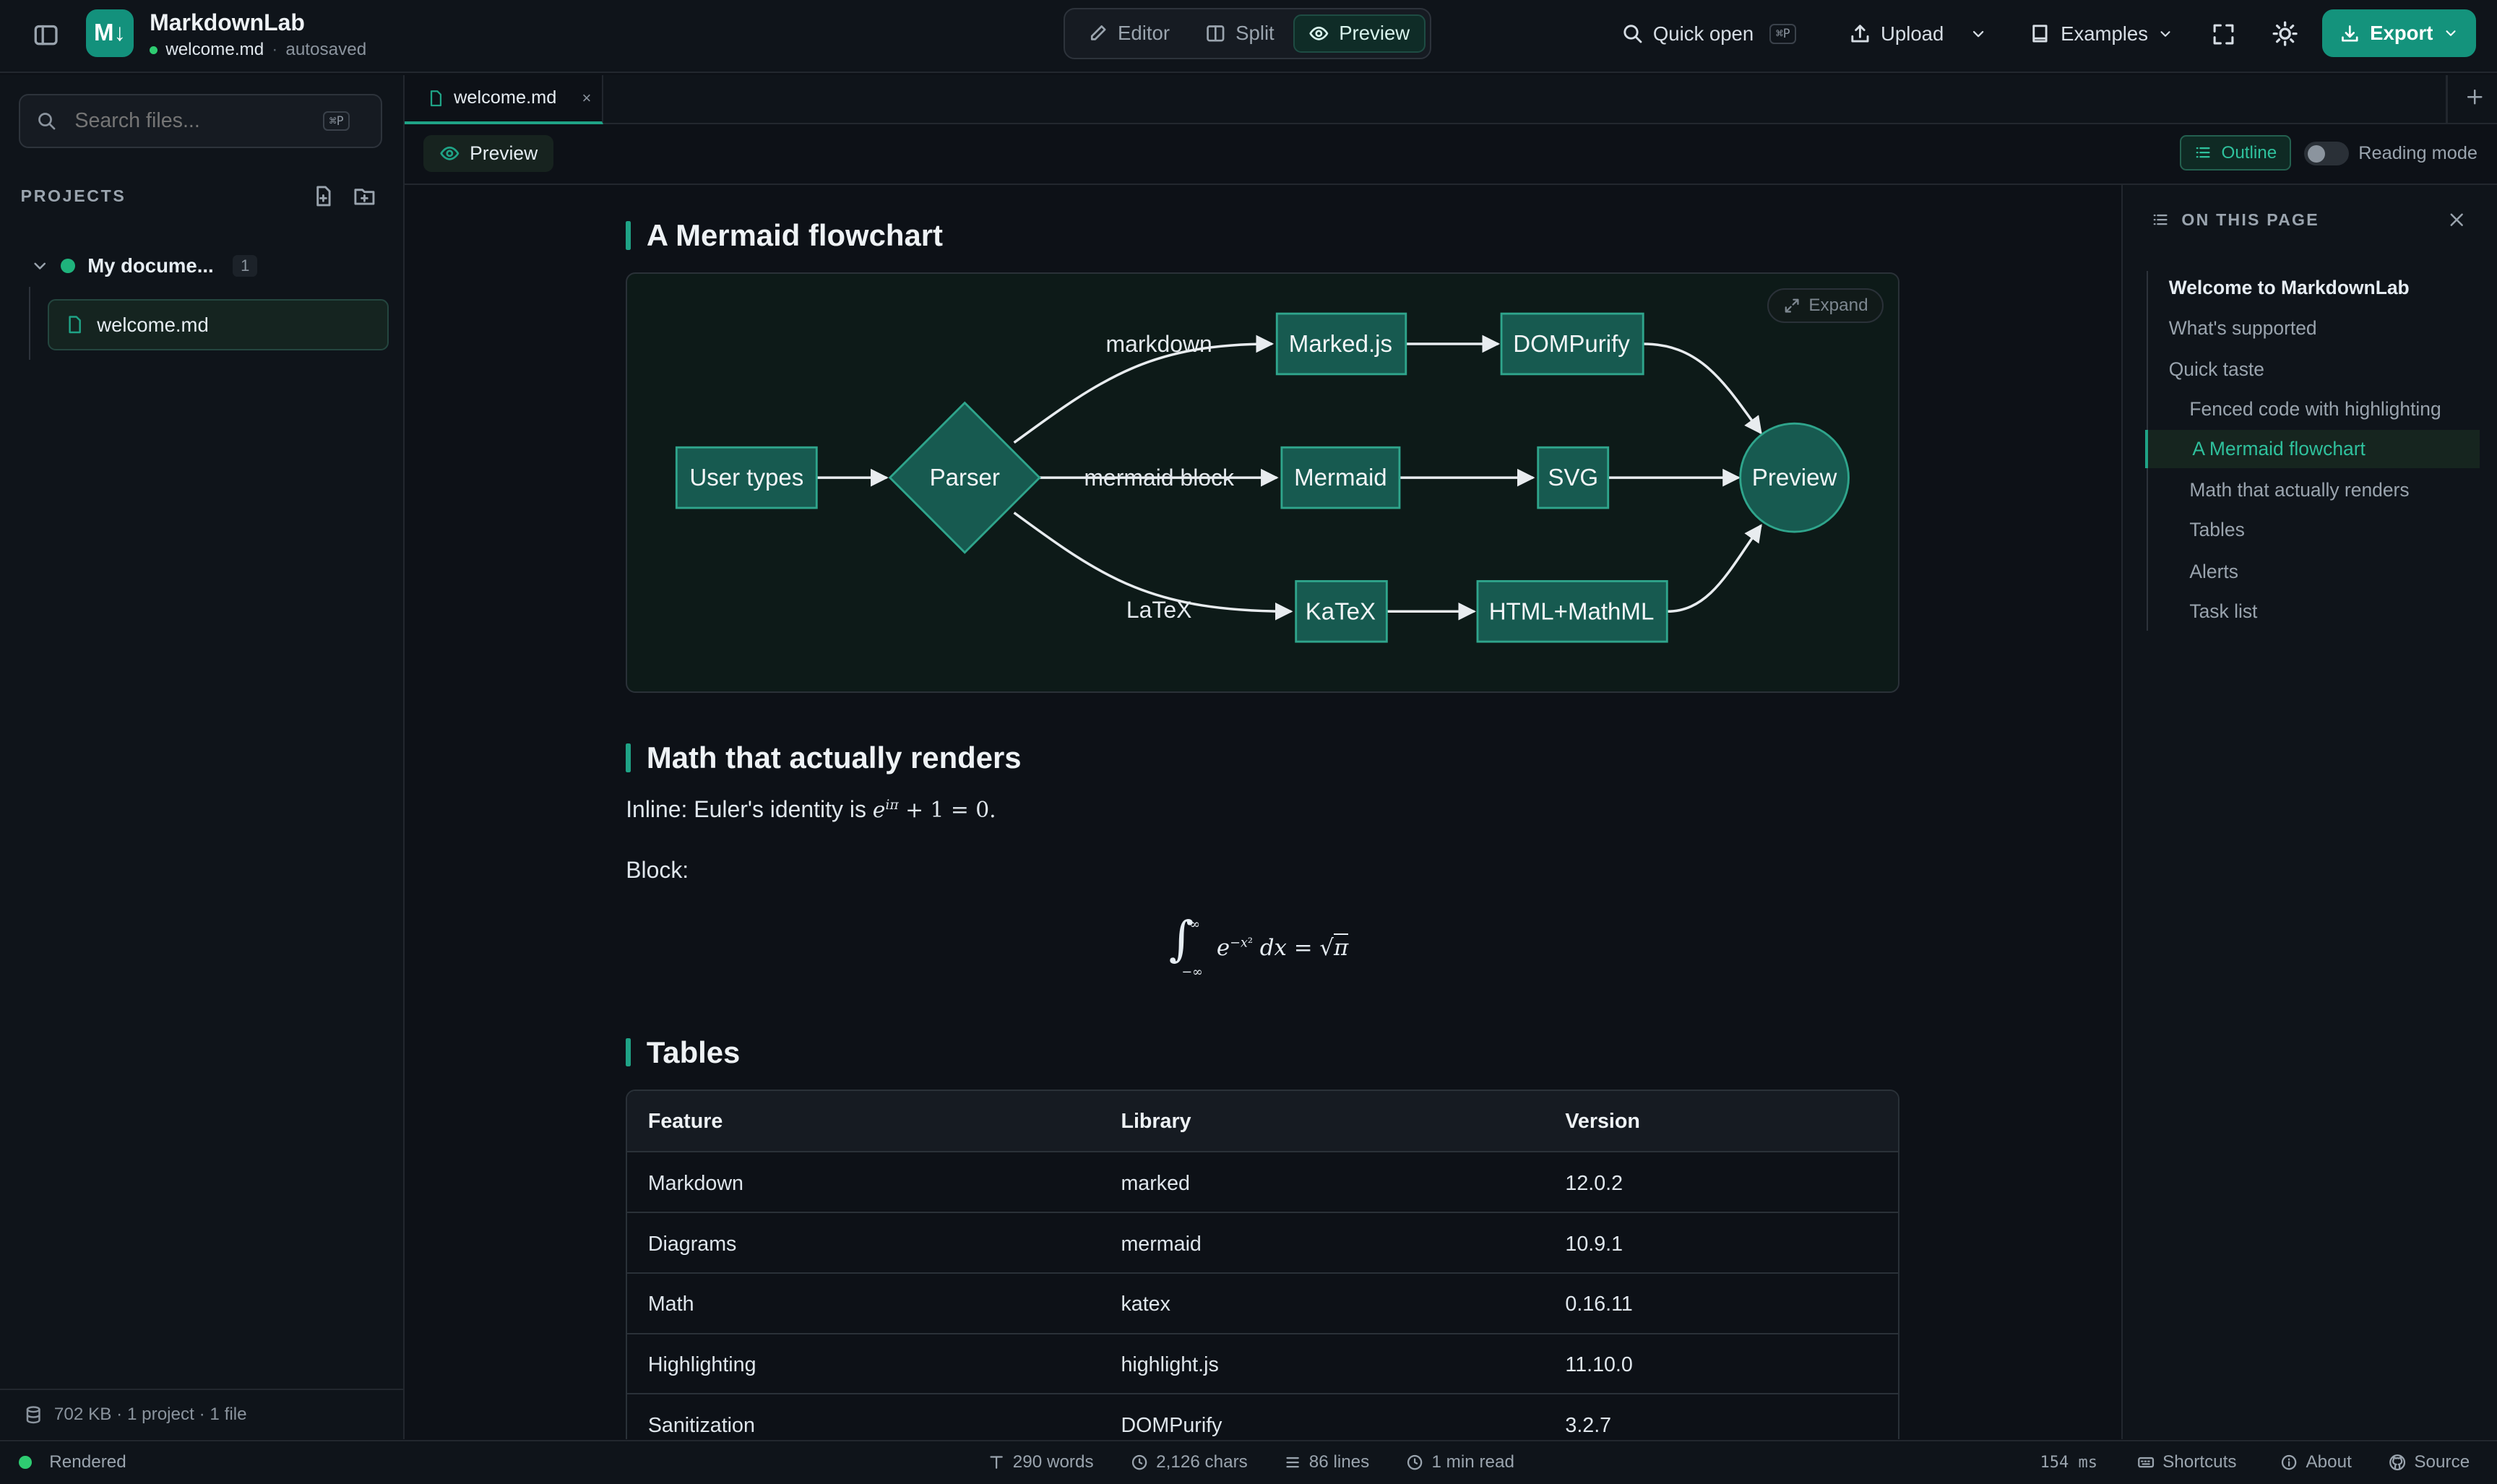 This screenshot has width=2497, height=1484. Describe the element at coordinates (2105, 33) in the screenshot. I see `examples-label: Examples` at that location.